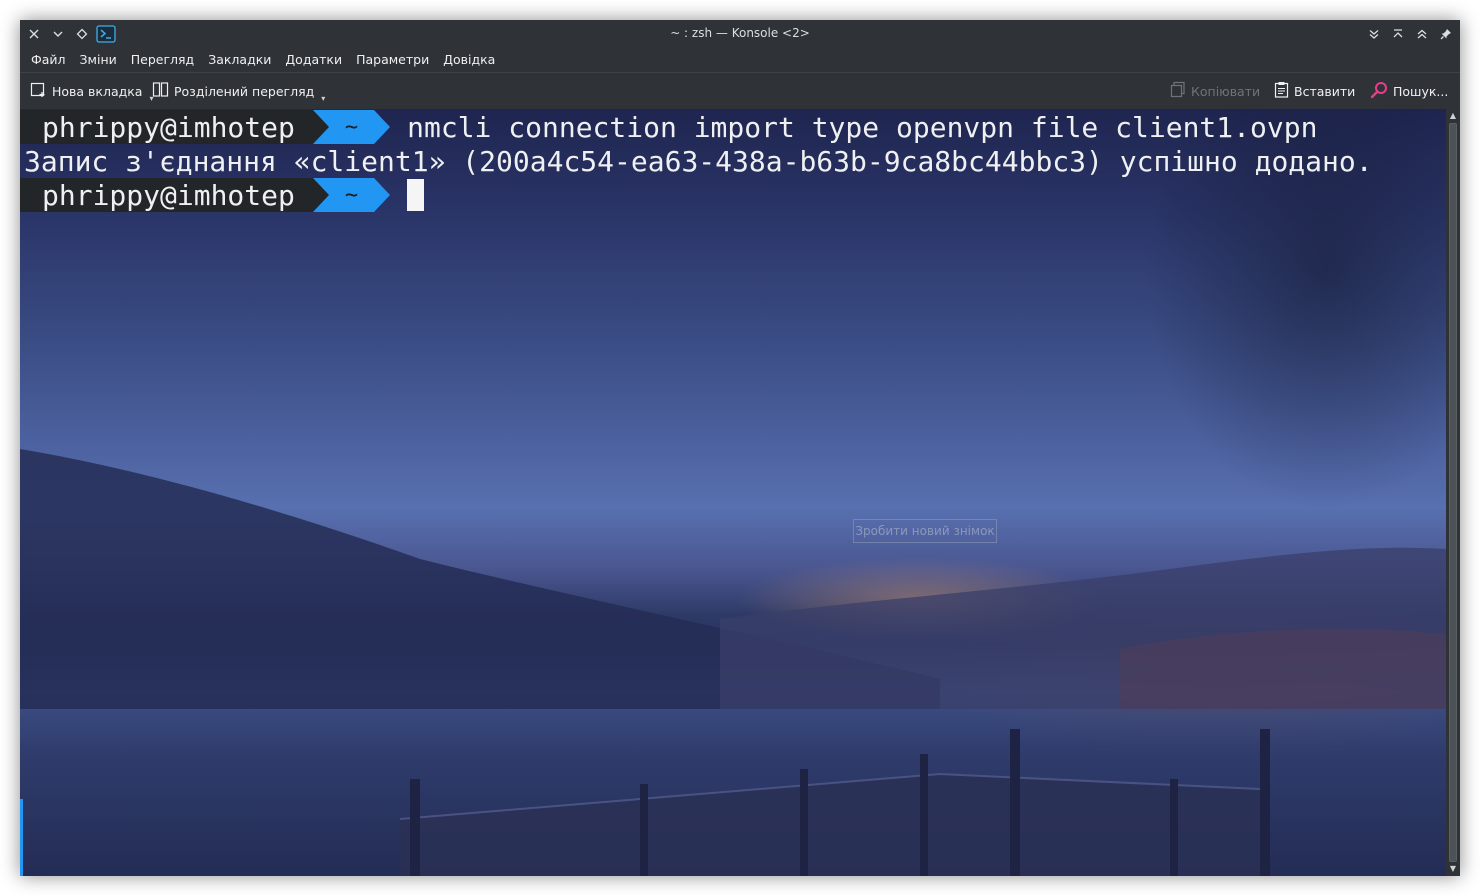 This screenshot has height=896, width=1480. Describe the element at coordinates (48, 60) in the screenshot. I see `menu-file: Файл` at that location.